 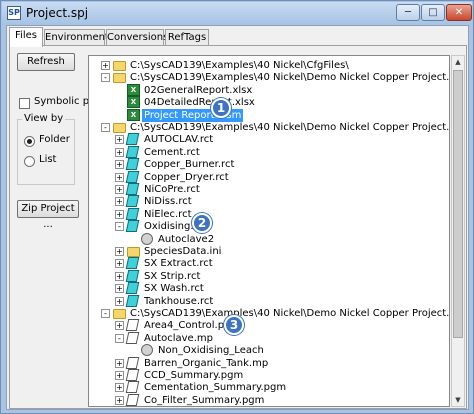 What do you see at coordinates (282, 406) in the screenshot?
I see `tree-row: +Copper_Control.pgm` at bounding box center [282, 406].